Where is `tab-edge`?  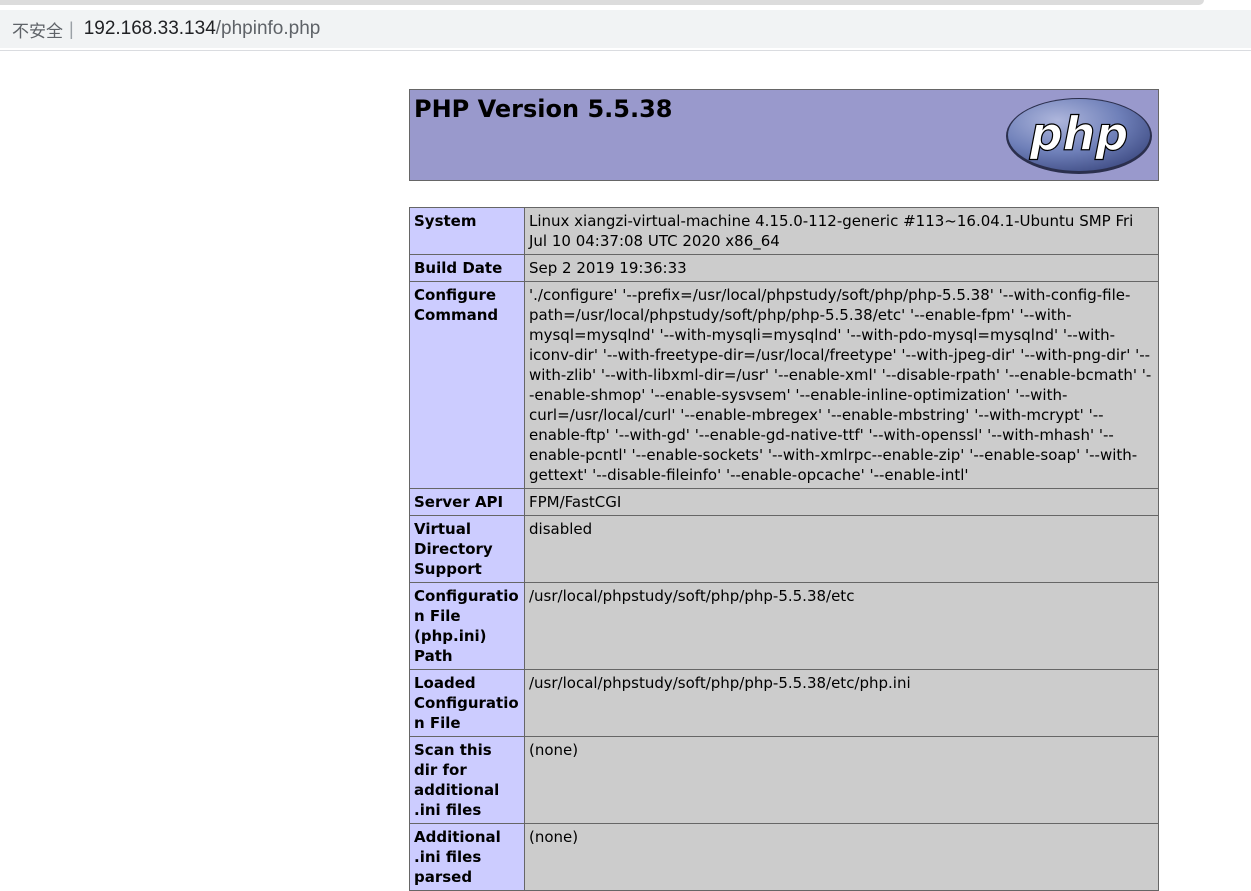
tab-edge is located at coordinates (602, 2).